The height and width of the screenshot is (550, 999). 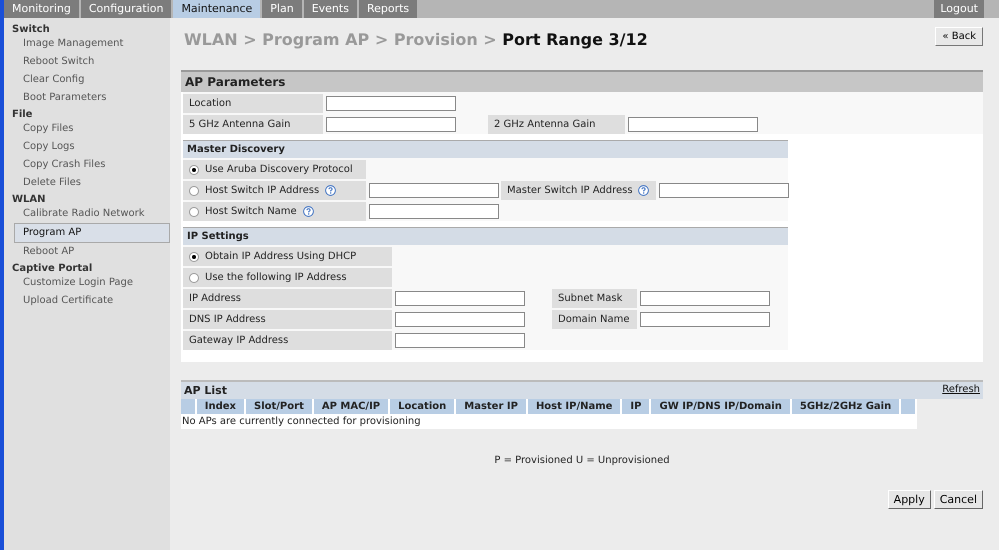 What do you see at coordinates (126, 9) in the screenshot?
I see `nav-tab: Configuration` at bounding box center [126, 9].